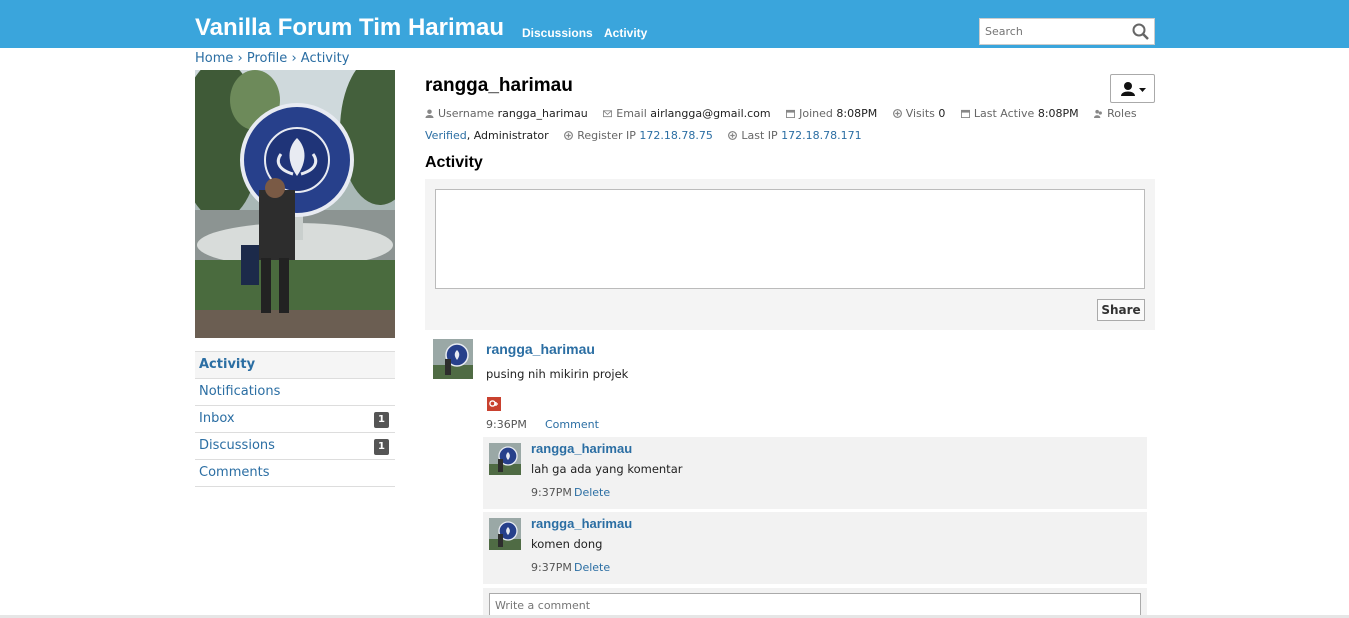 Image resolution: width=1349 pixels, height=618 pixels. I want to click on envelope-icon, so click(608, 114).